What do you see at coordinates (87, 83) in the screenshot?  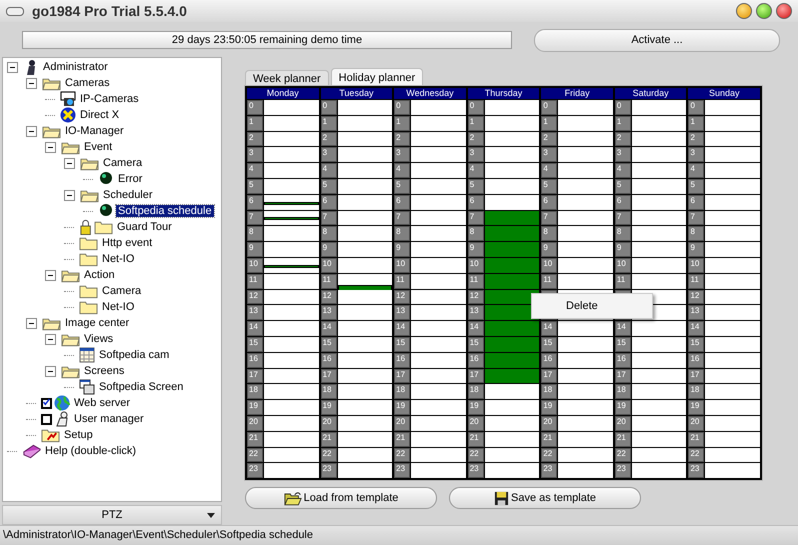 I see `tree-item: Cameras` at bounding box center [87, 83].